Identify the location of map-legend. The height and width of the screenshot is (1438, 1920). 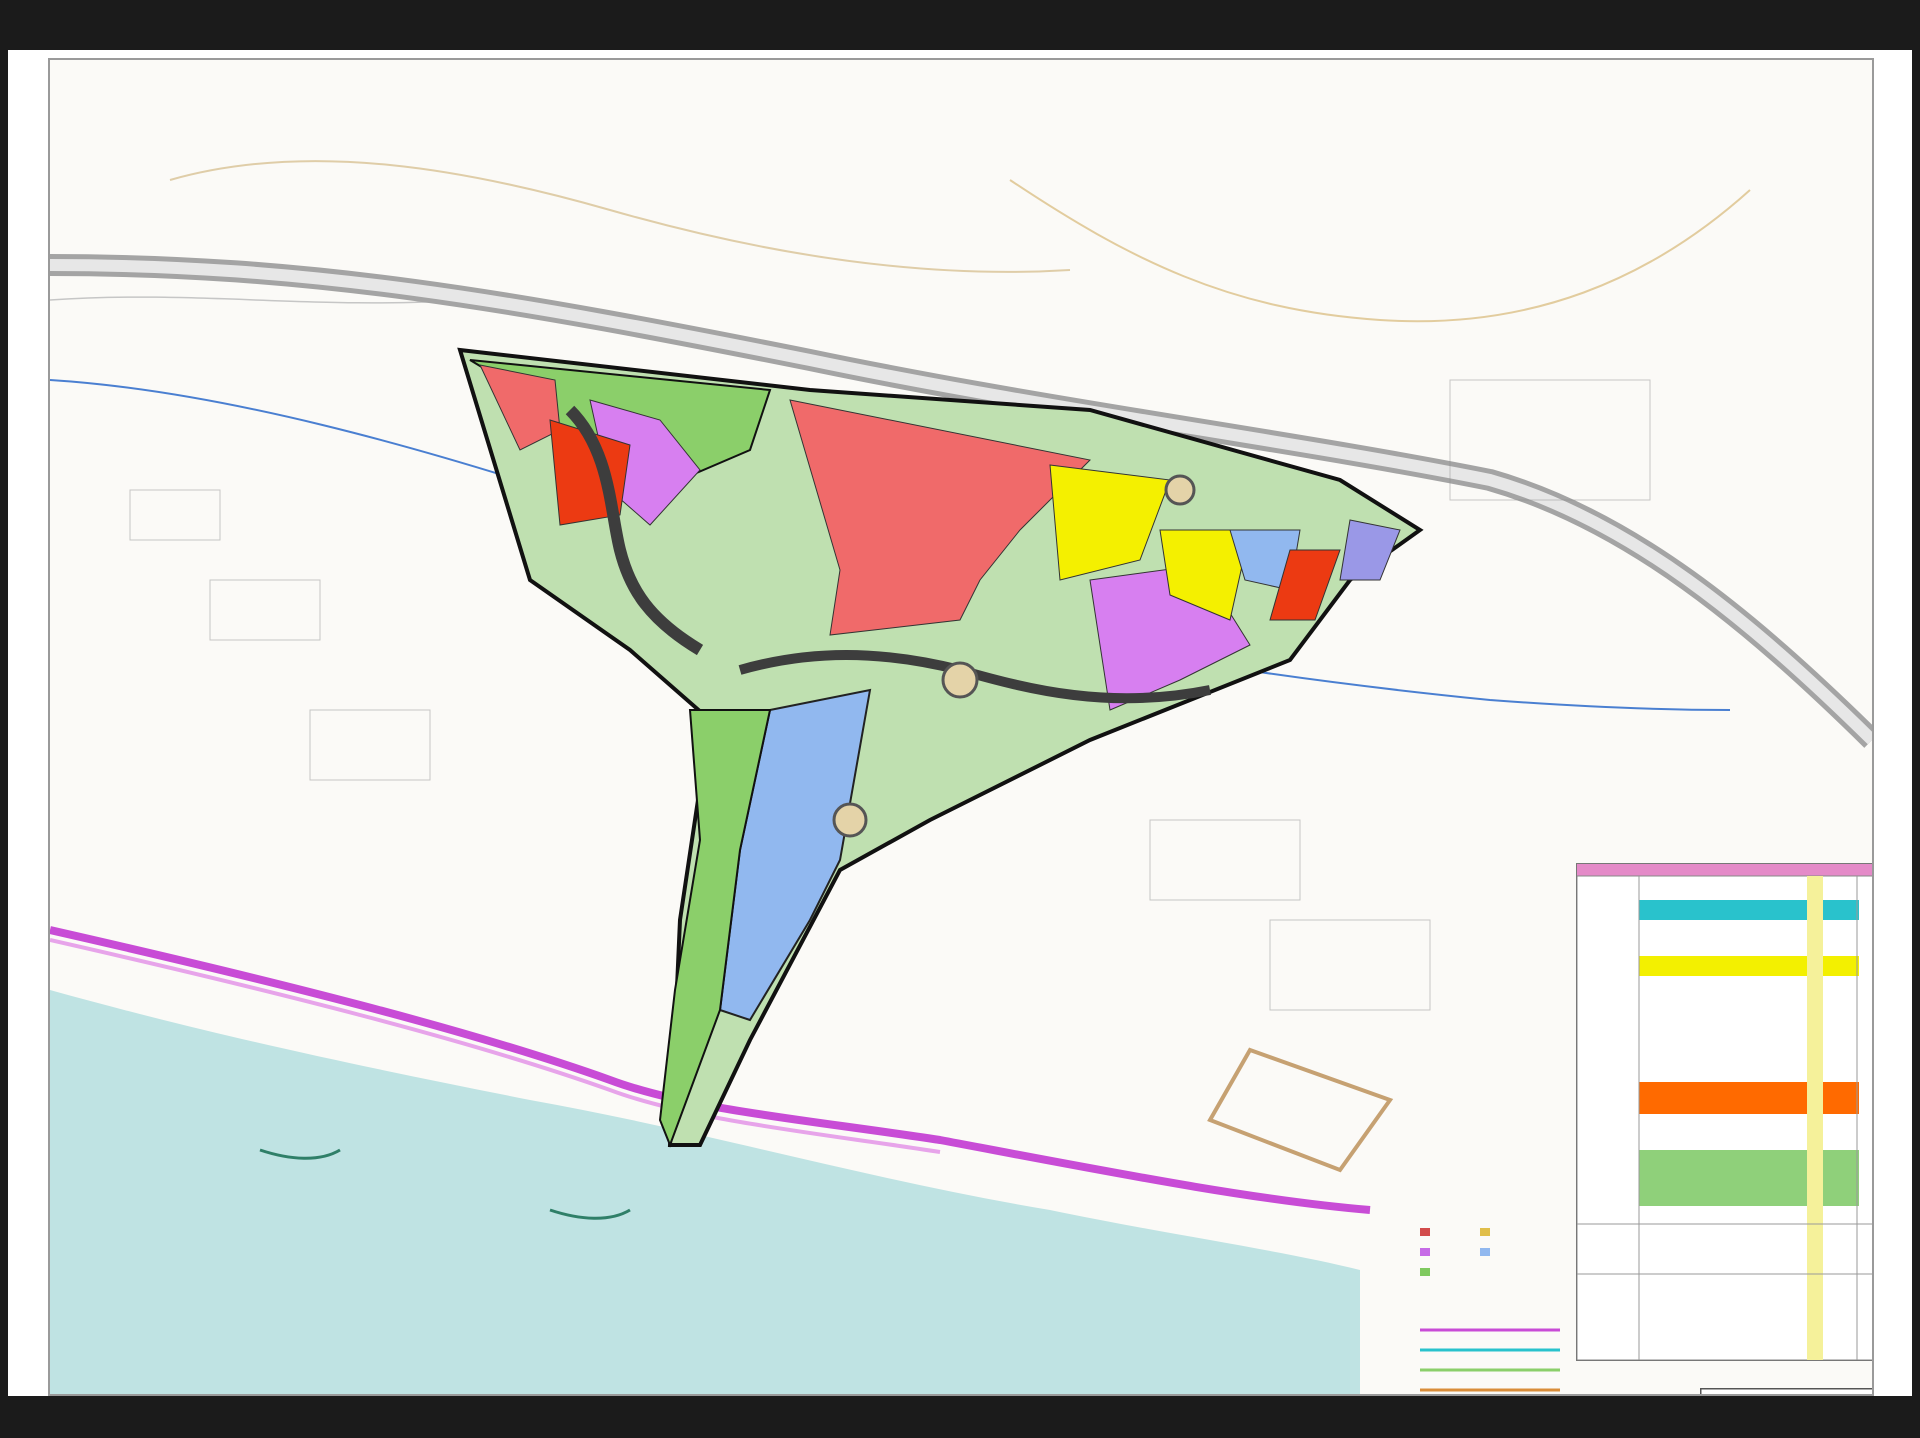
(1490, 1307).